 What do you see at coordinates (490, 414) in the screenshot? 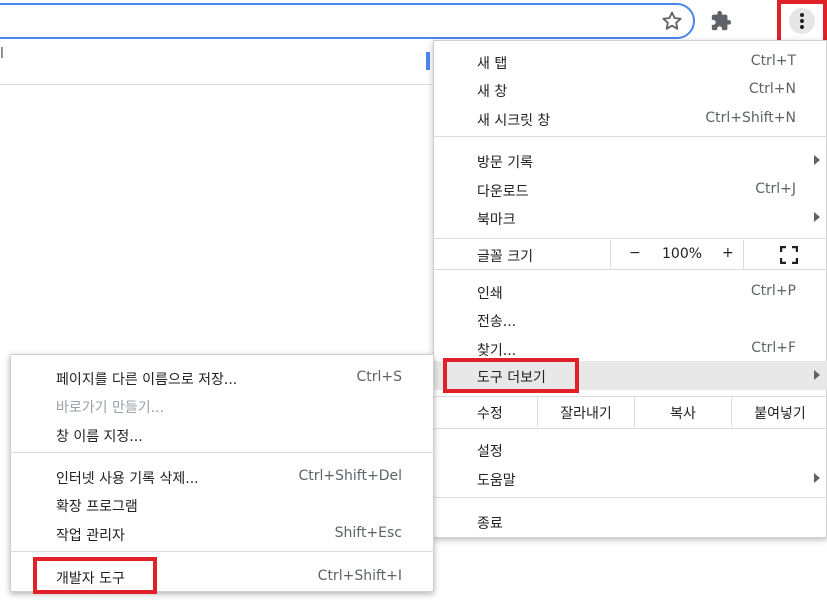
I see `edit-label: 수정` at bounding box center [490, 414].